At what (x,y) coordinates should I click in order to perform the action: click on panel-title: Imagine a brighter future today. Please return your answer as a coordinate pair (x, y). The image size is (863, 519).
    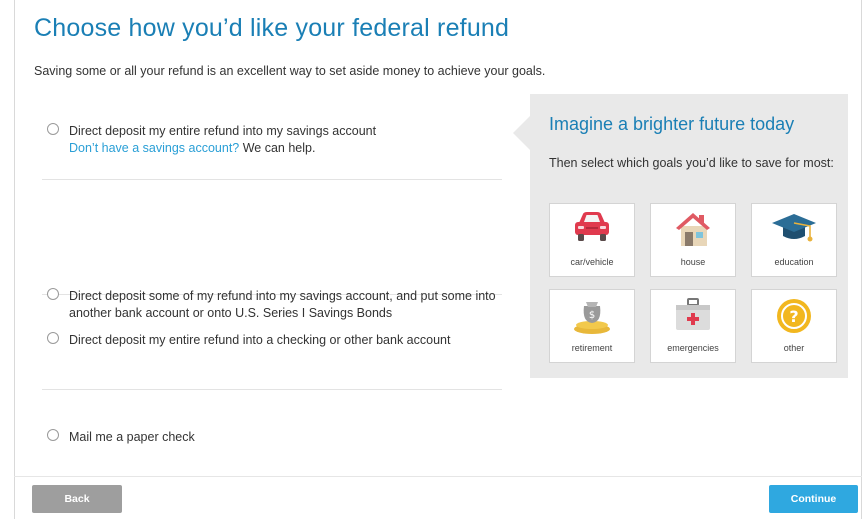
    Looking at the image, I should click on (672, 124).